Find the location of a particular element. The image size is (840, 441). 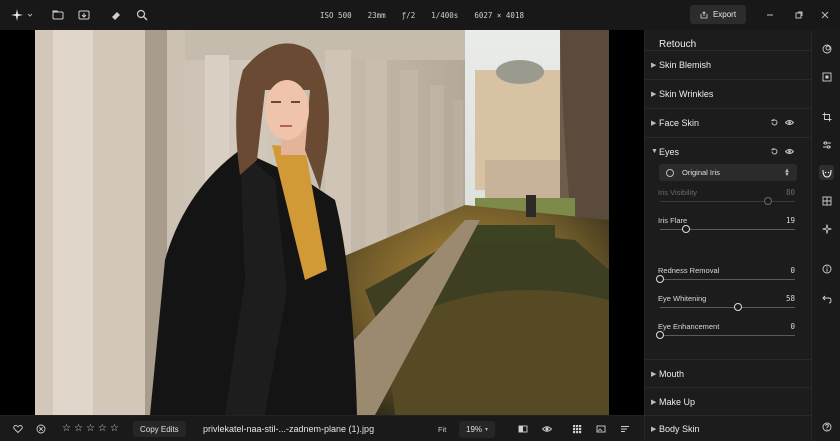

chevron-down-icon is located at coordinates (30, 15).